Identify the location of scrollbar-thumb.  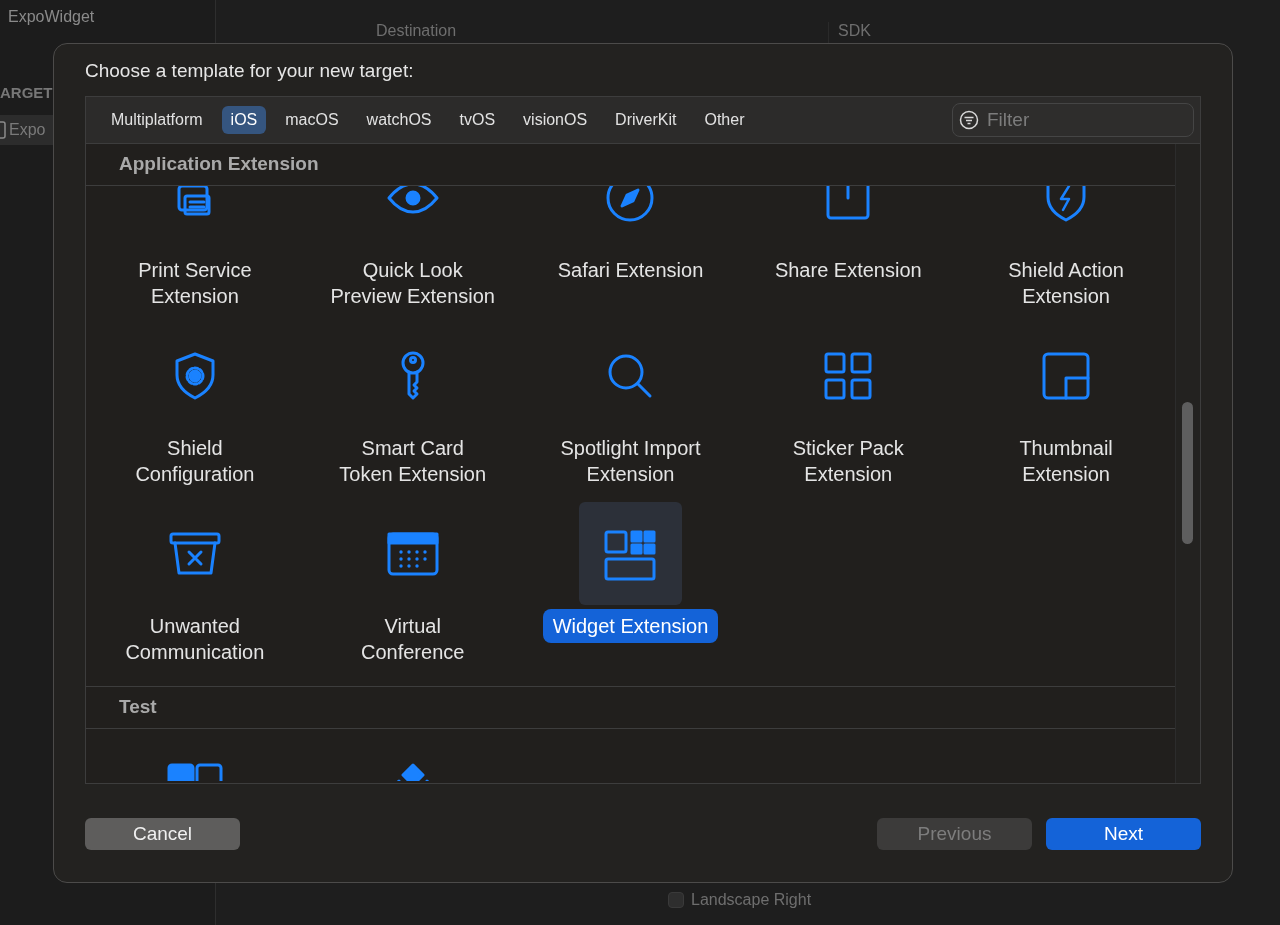
(1187, 473).